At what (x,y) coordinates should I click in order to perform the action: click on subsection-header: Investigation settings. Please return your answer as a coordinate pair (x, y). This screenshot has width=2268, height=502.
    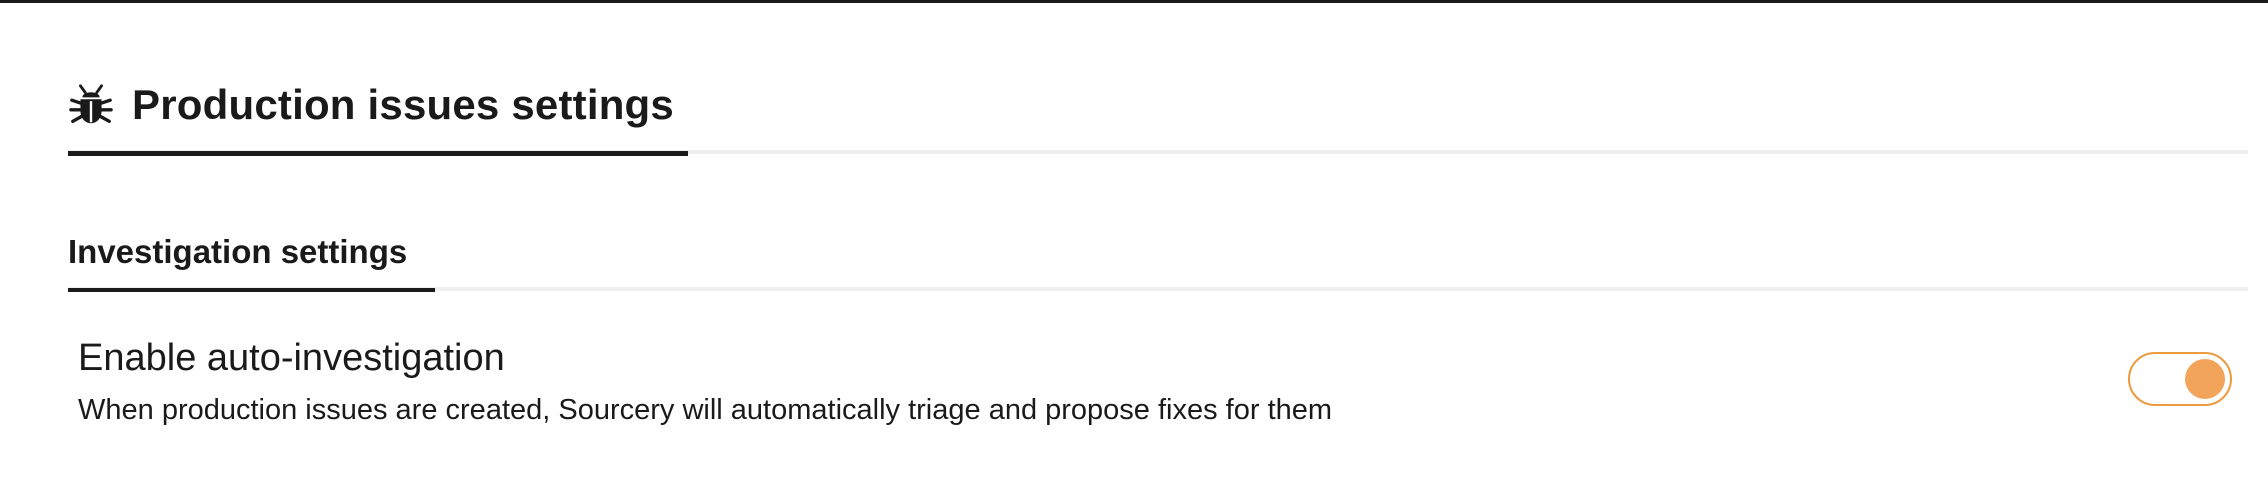
    Looking at the image, I should click on (1158, 259).